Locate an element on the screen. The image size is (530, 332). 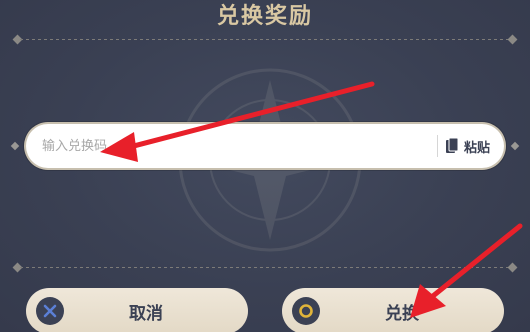
paste-label: 粘贴 is located at coordinates (476, 148).